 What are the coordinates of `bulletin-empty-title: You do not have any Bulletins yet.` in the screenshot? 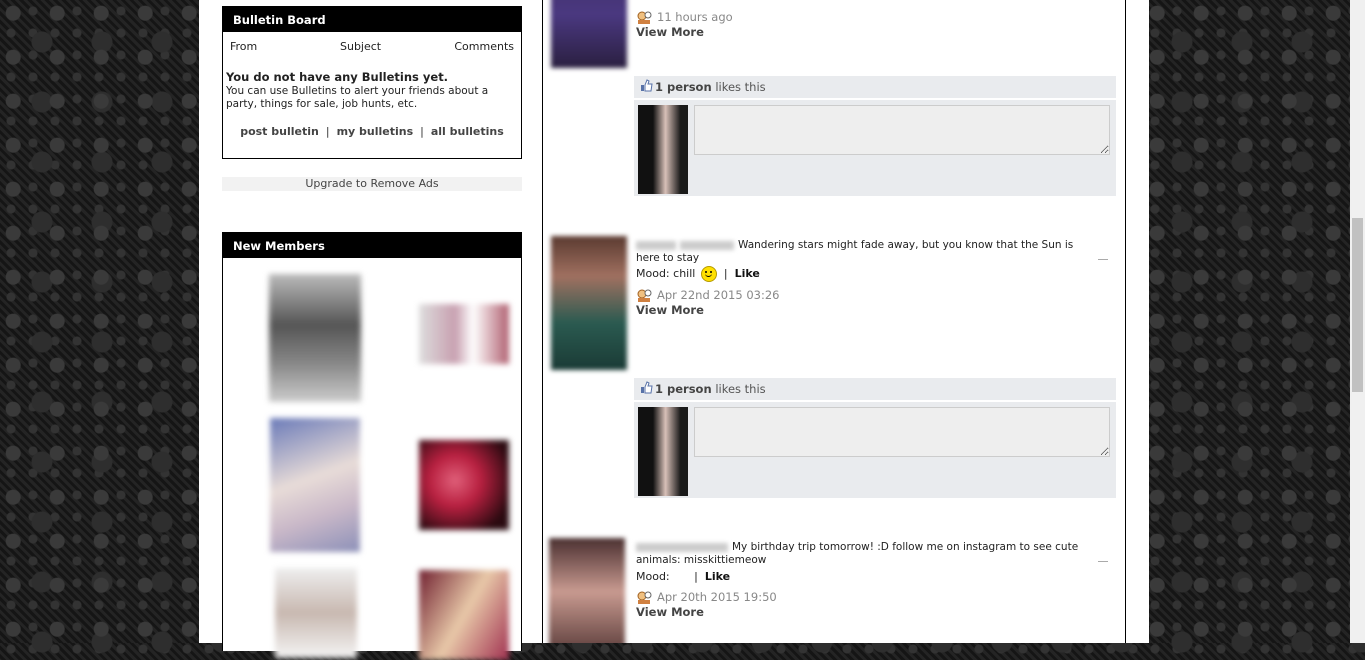 It's located at (337, 77).